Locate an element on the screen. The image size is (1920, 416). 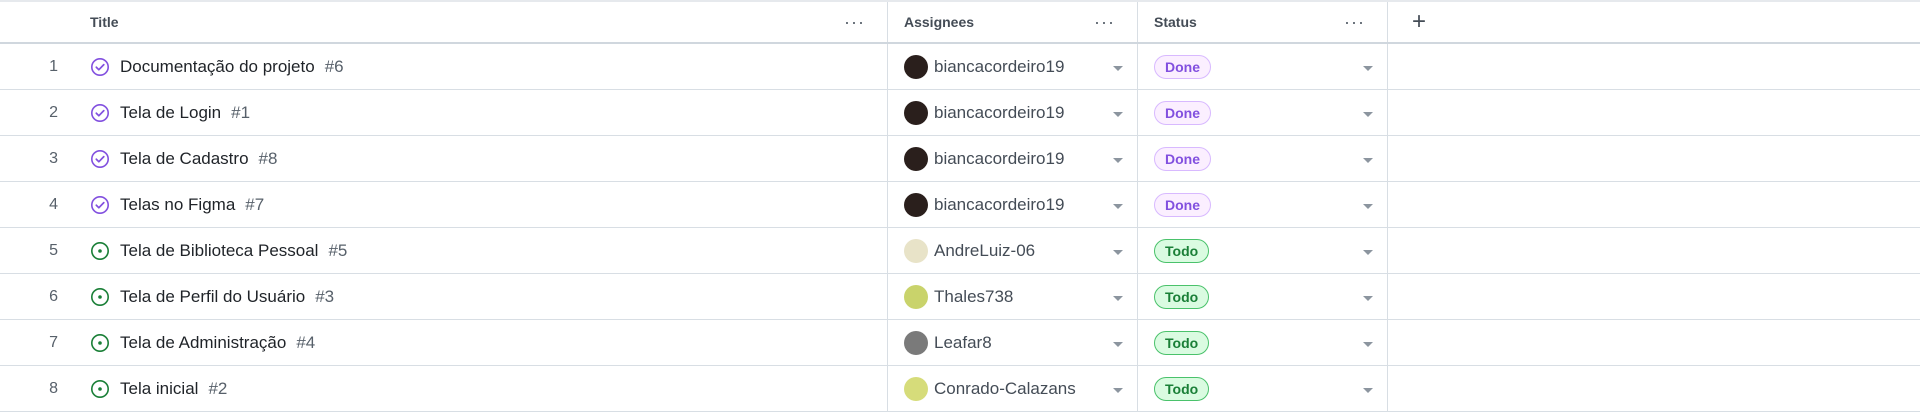
table-row: 7 Tela de Administração #4 Leafar8 Todo is located at coordinates (960, 343).